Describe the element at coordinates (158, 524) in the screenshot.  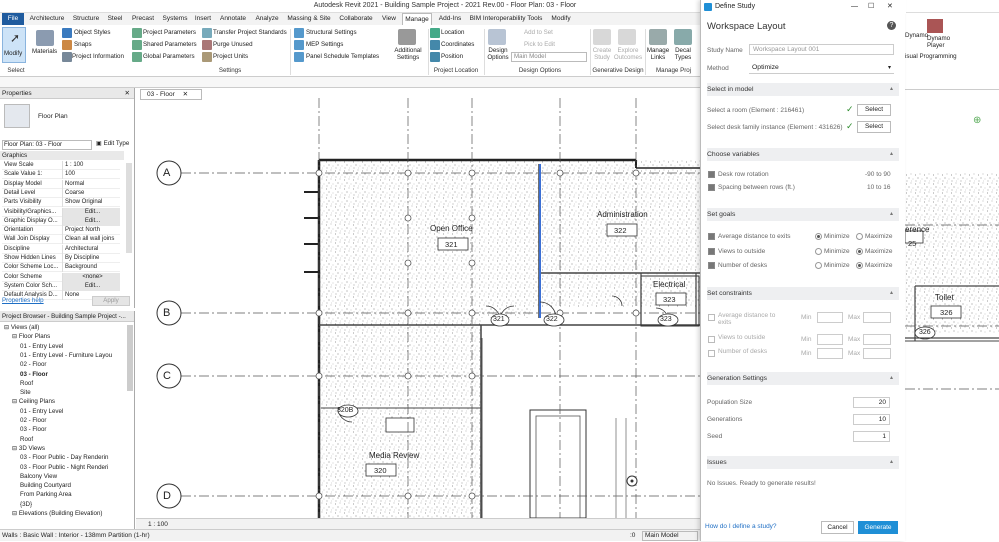
I see `view-scale: 1 : 100` at that location.